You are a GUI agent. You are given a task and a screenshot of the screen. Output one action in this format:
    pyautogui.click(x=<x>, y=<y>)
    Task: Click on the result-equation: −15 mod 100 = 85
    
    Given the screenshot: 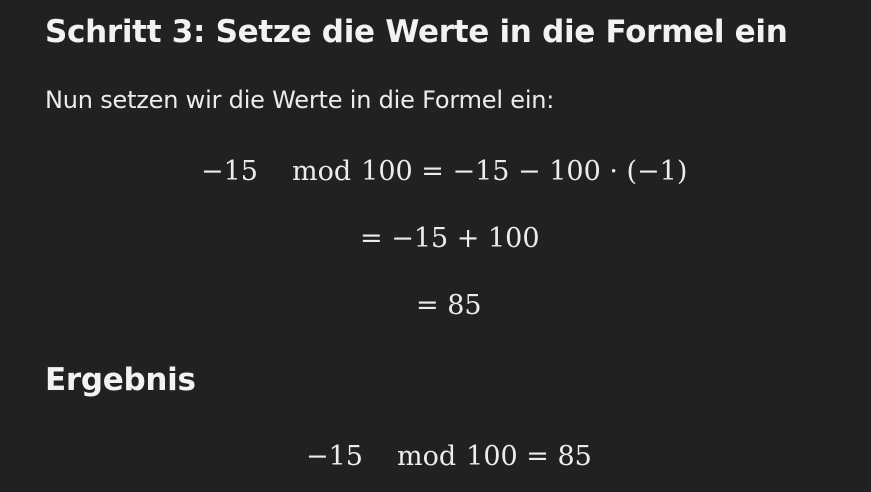 What is the action you would take?
    pyautogui.click(x=449, y=456)
    